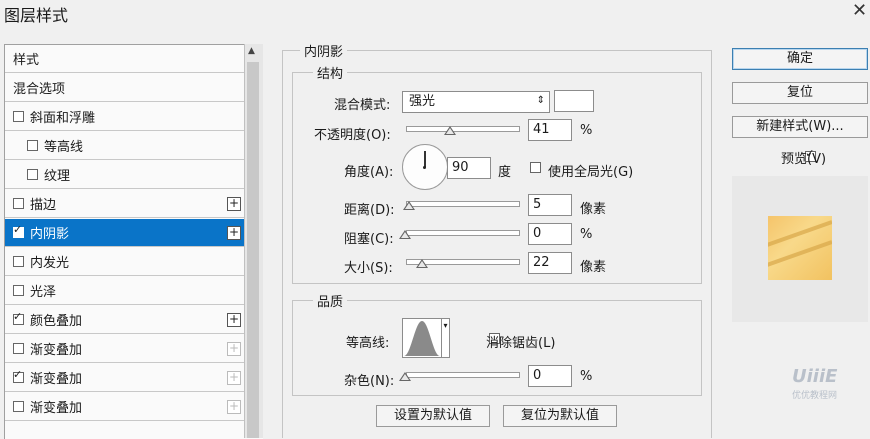 This screenshot has width=870, height=439. I want to click on distance-input: 5, so click(550, 205).